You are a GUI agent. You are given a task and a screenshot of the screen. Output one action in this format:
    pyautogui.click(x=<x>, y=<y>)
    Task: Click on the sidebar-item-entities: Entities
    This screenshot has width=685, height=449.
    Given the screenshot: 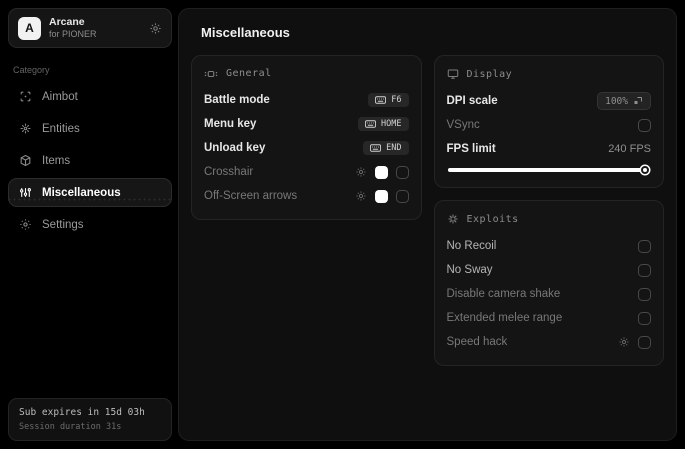 What is the action you would take?
    pyautogui.click(x=90, y=128)
    